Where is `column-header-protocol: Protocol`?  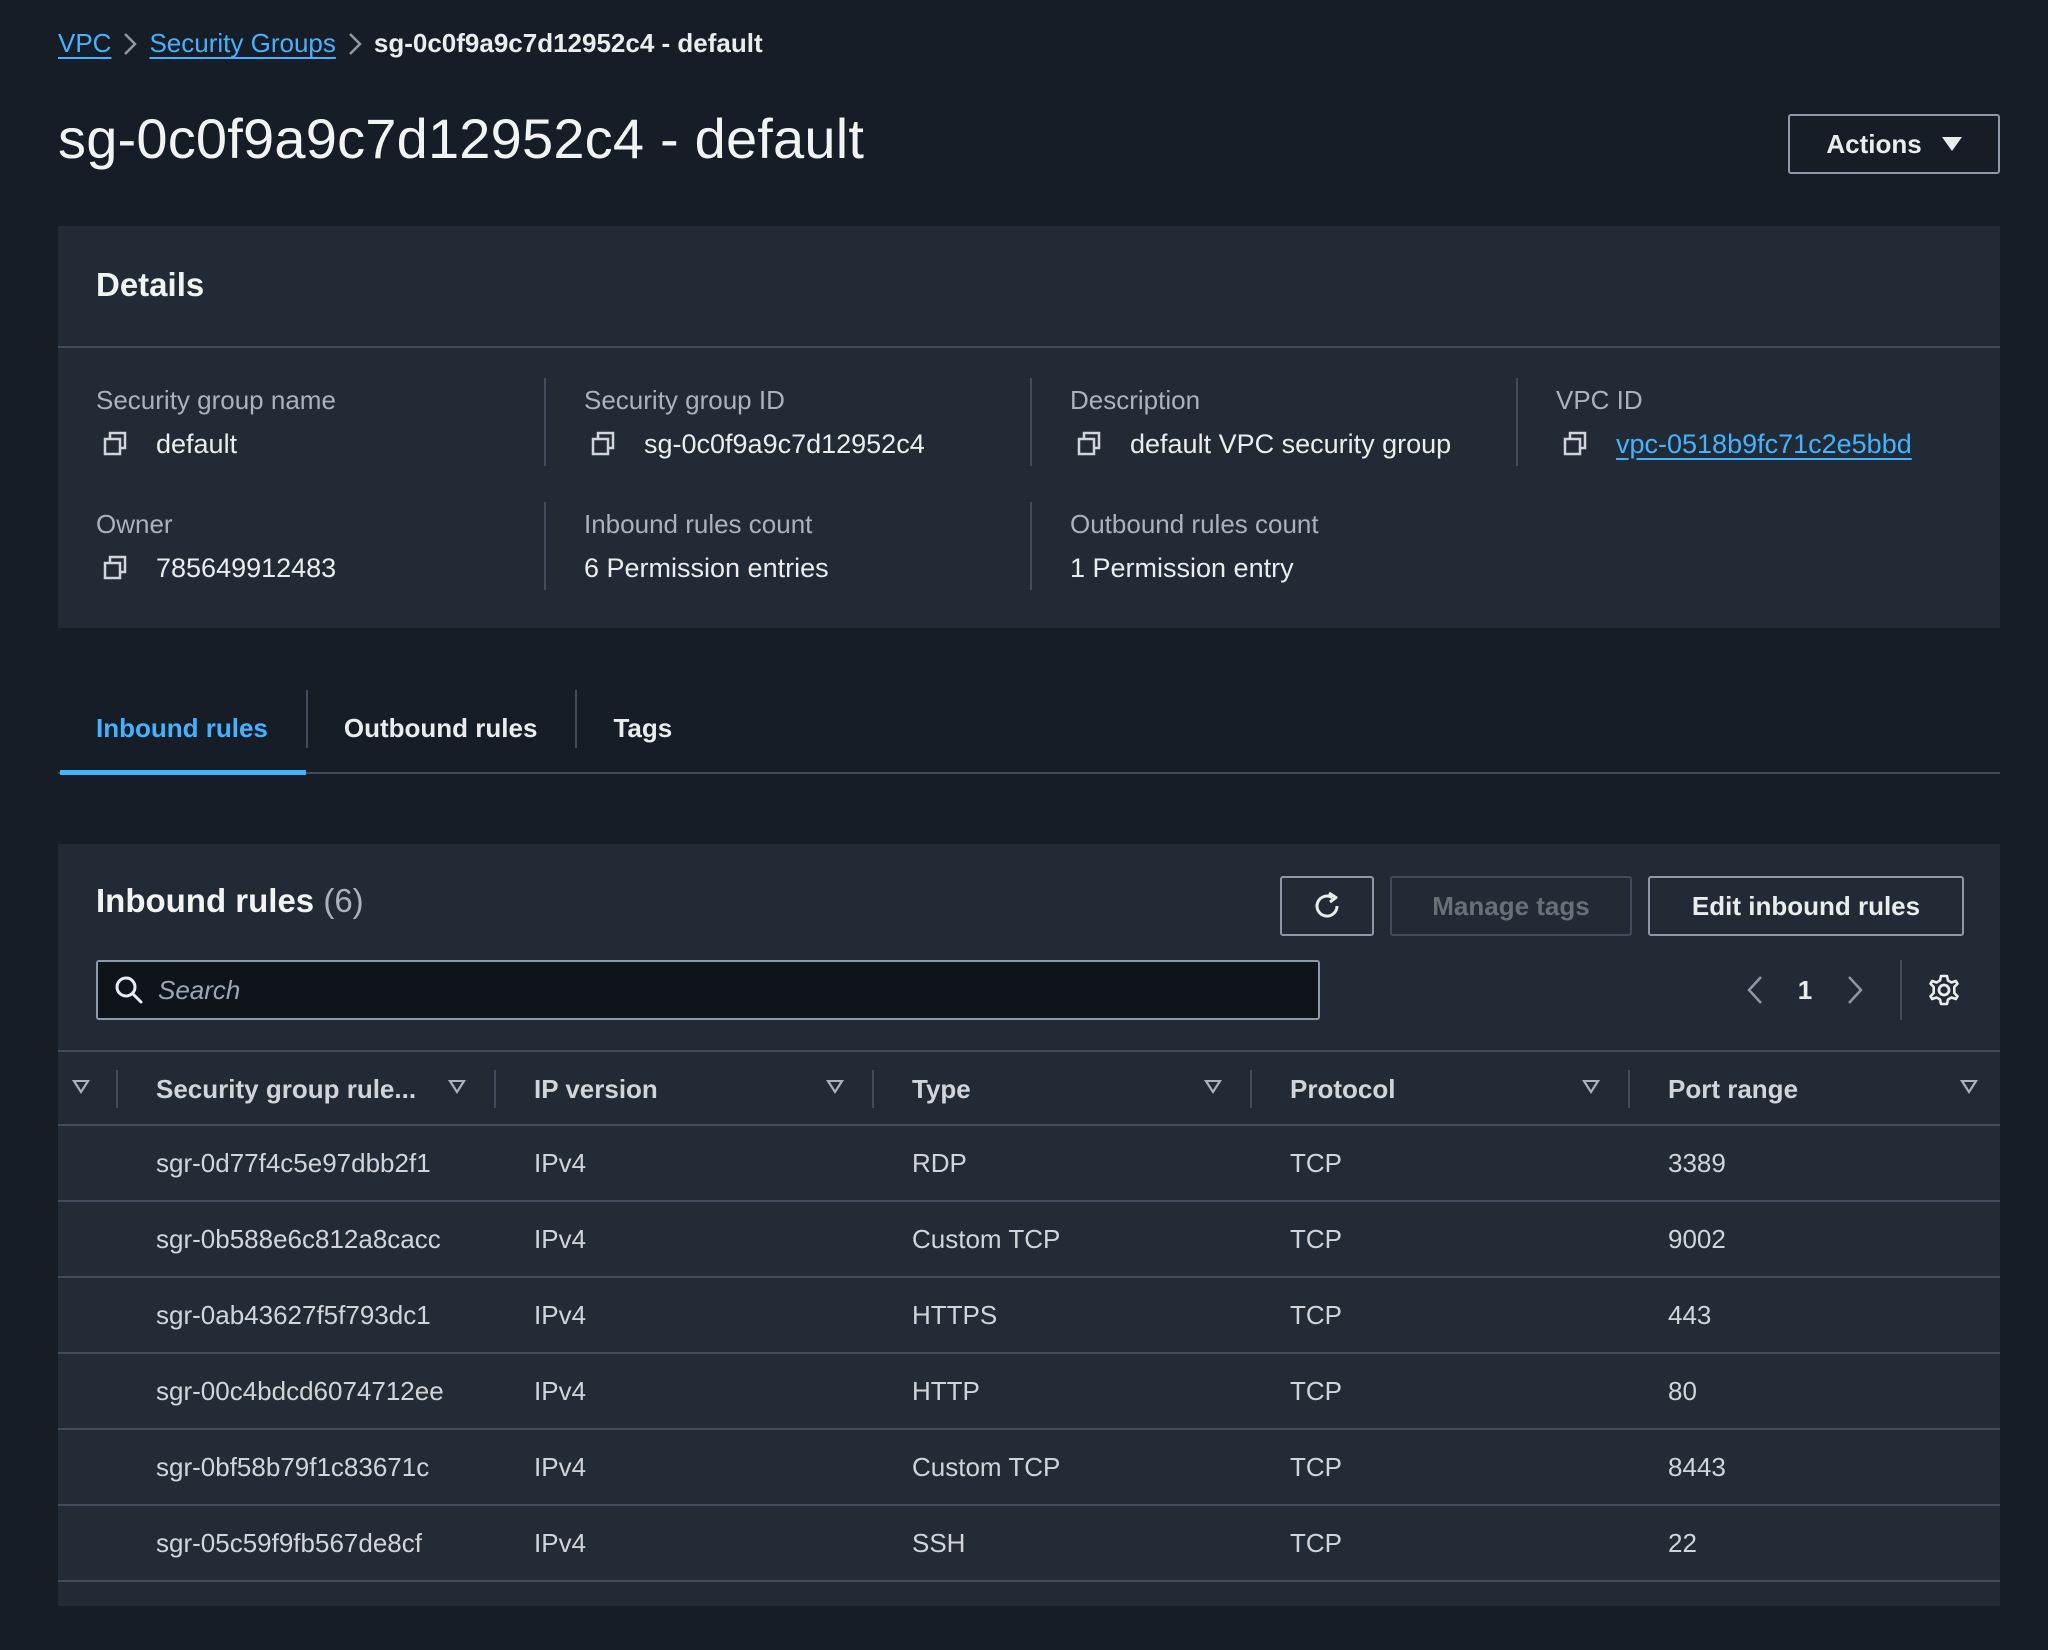 column-header-protocol: Protocol is located at coordinates (1342, 1089).